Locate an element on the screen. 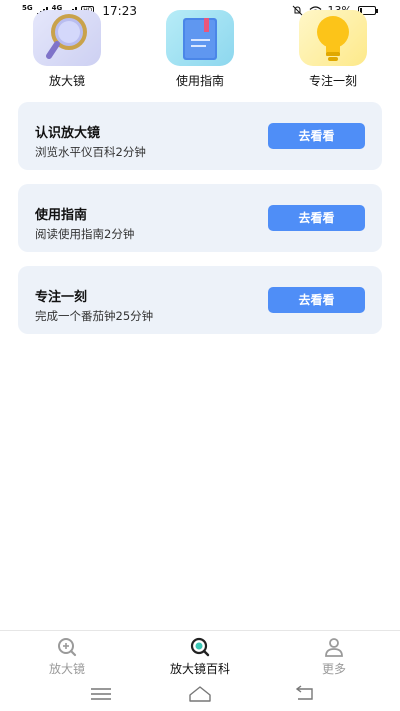 The image size is (400, 711). card-focus: 专注一刻 完成一个番茄钟25分钟 去看看 is located at coordinates (200, 300).